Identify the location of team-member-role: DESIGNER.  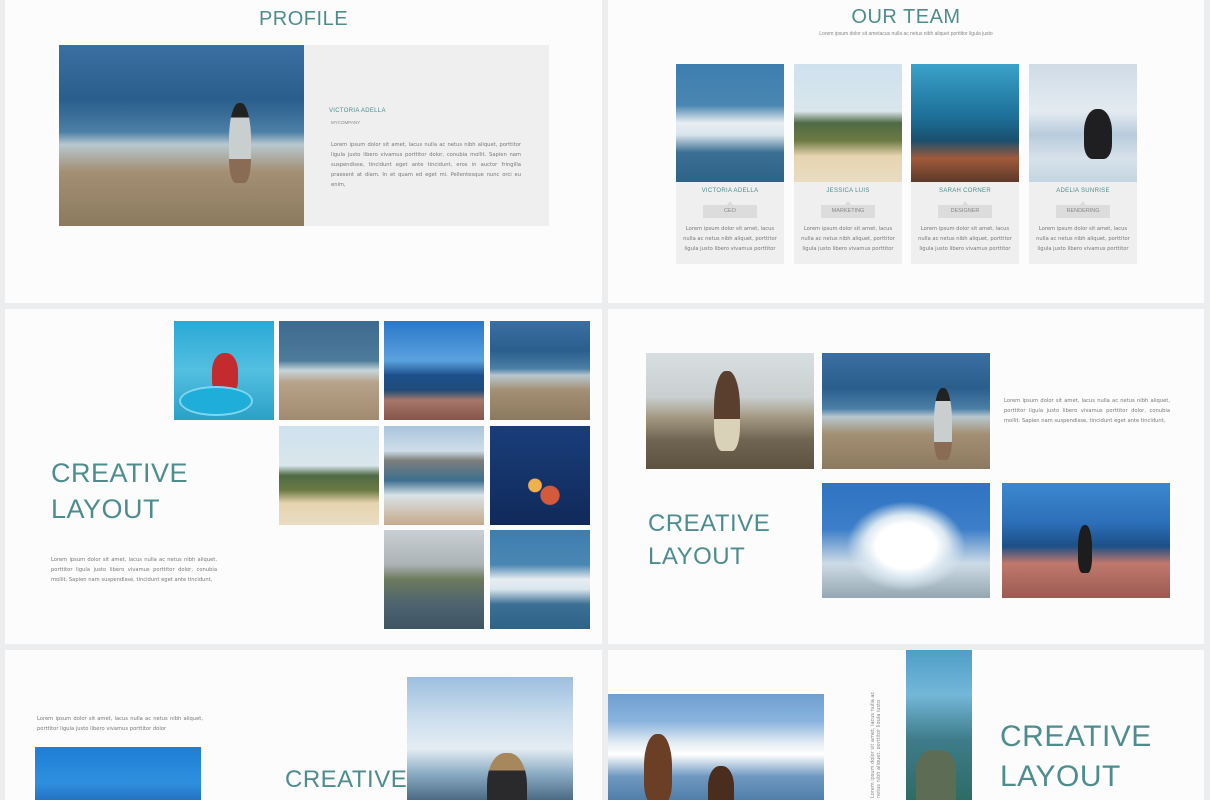
(965, 209).